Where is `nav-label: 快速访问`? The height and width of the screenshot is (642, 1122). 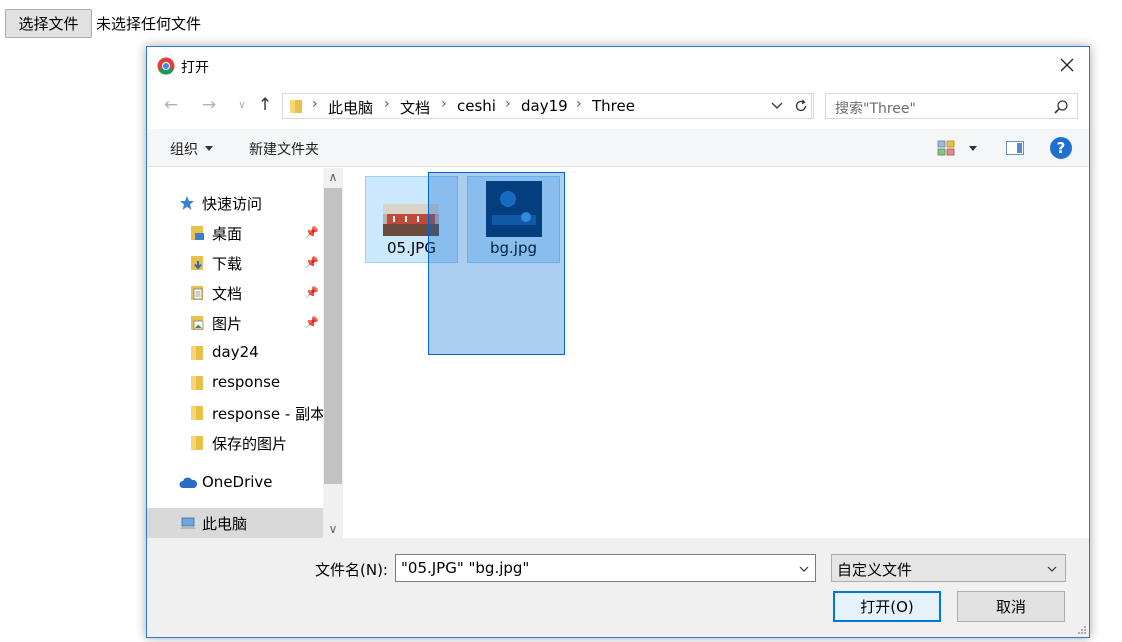 nav-label: 快速访问 is located at coordinates (232, 204).